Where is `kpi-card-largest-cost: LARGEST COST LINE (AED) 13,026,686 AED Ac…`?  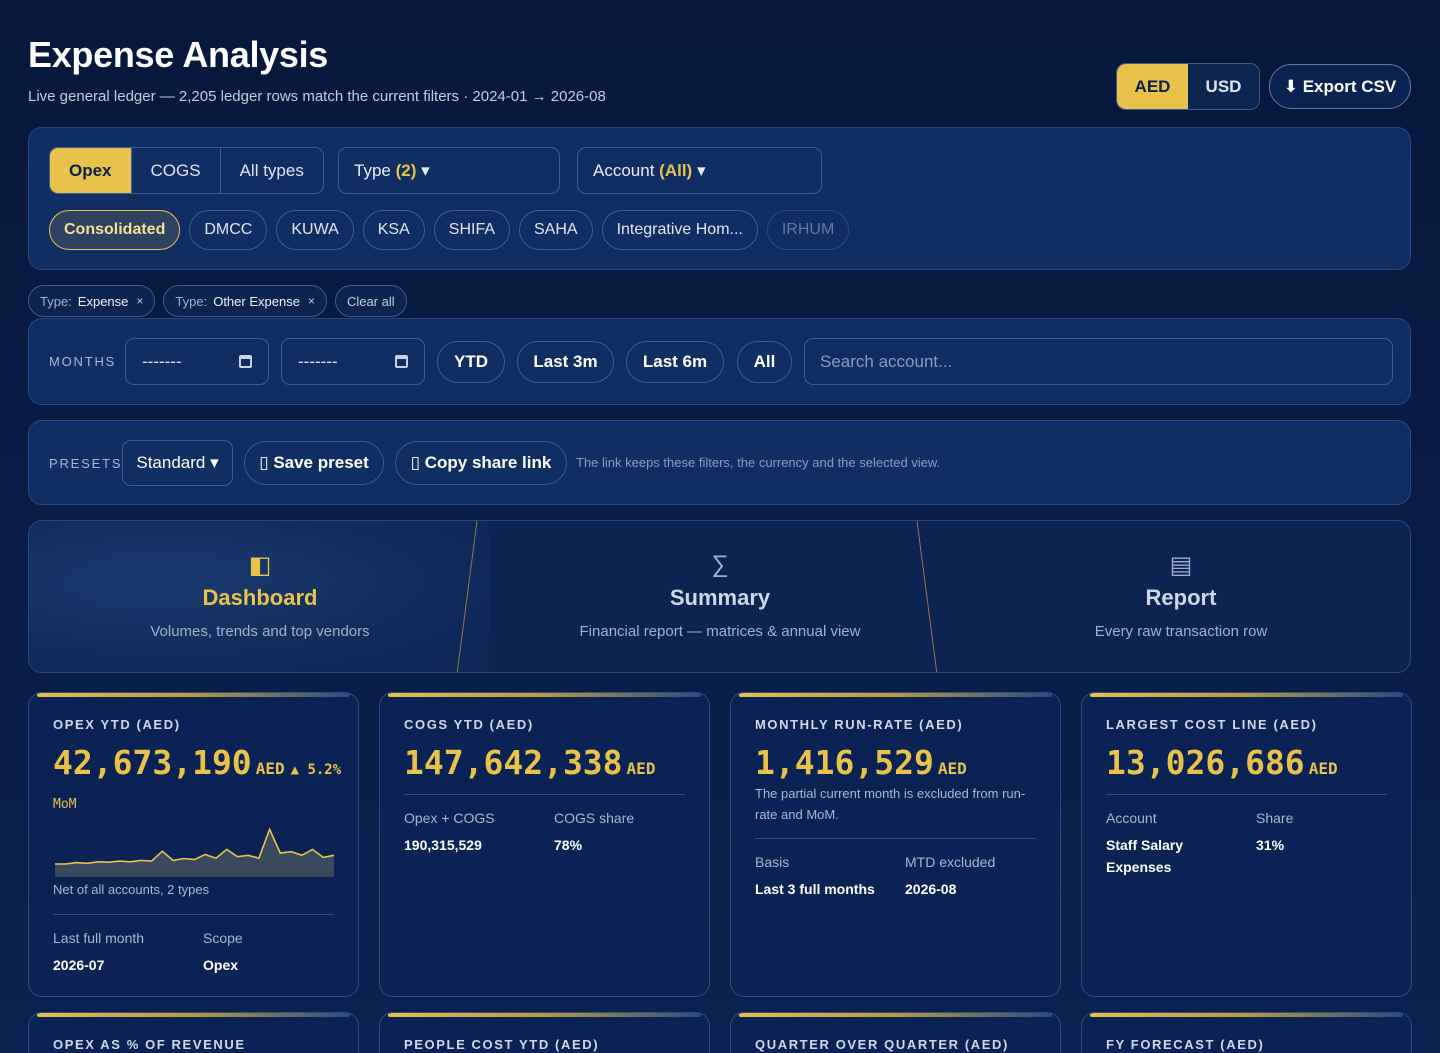
kpi-card-largest-cost: LARGEST COST LINE (AED) 13,026,686 AED Ac… is located at coordinates (1246, 844).